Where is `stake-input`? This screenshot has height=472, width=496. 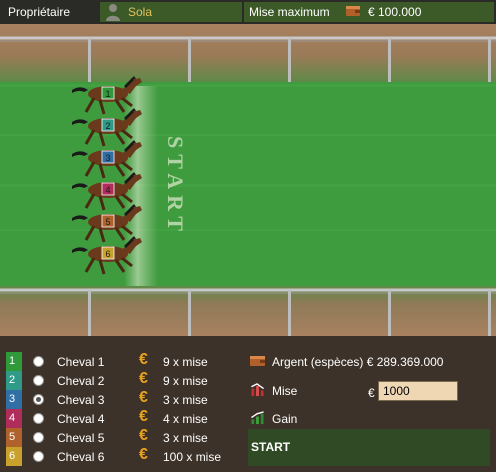 stake-input is located at coordinates (418, 391).